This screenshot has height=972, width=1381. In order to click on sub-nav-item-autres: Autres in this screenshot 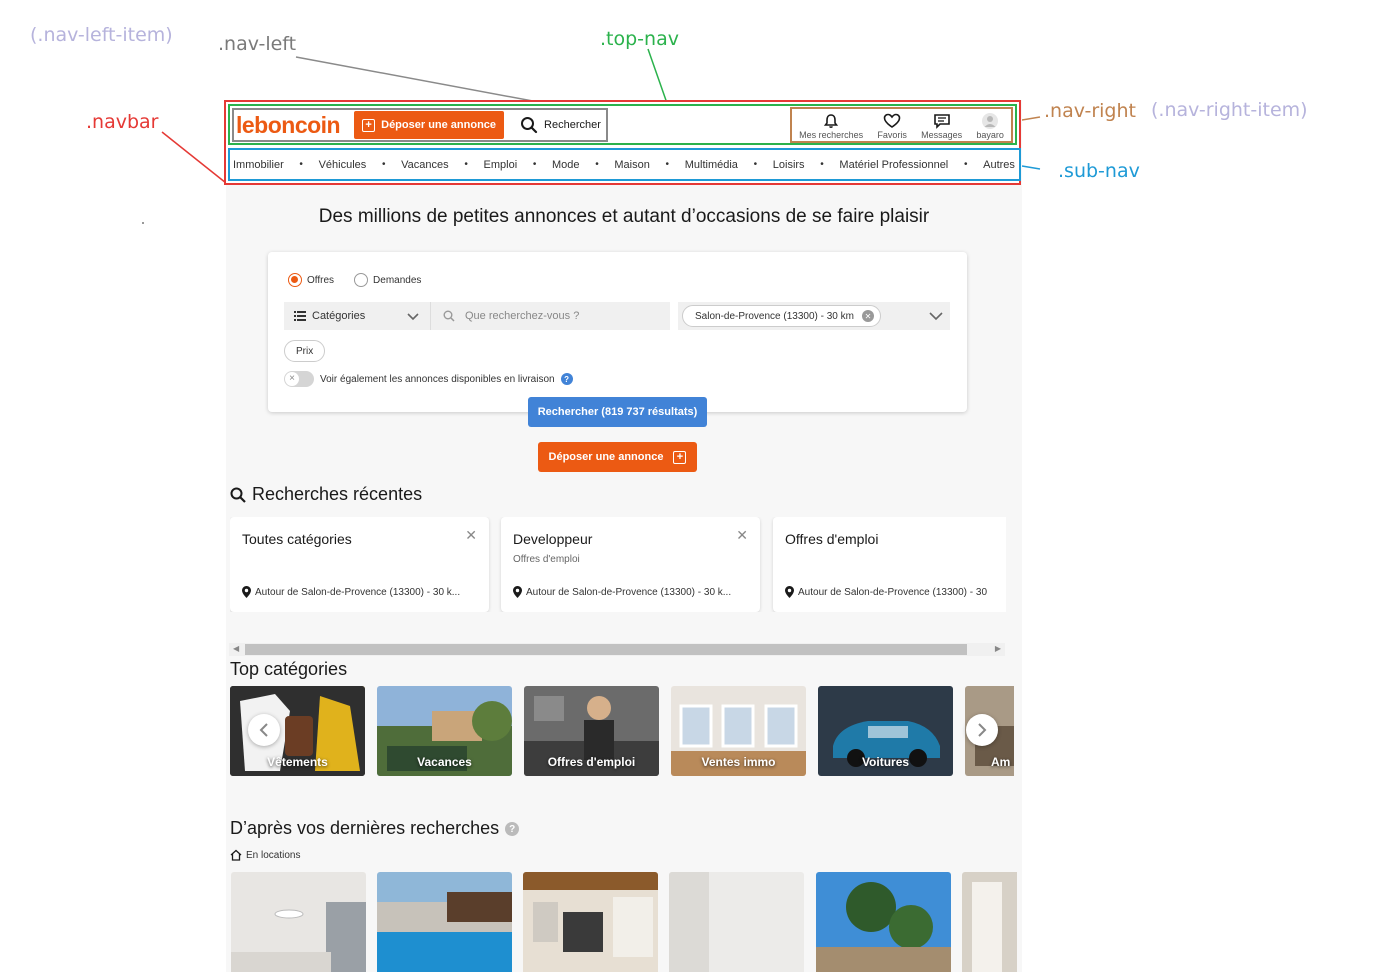, I will do `click(999, 165)`.